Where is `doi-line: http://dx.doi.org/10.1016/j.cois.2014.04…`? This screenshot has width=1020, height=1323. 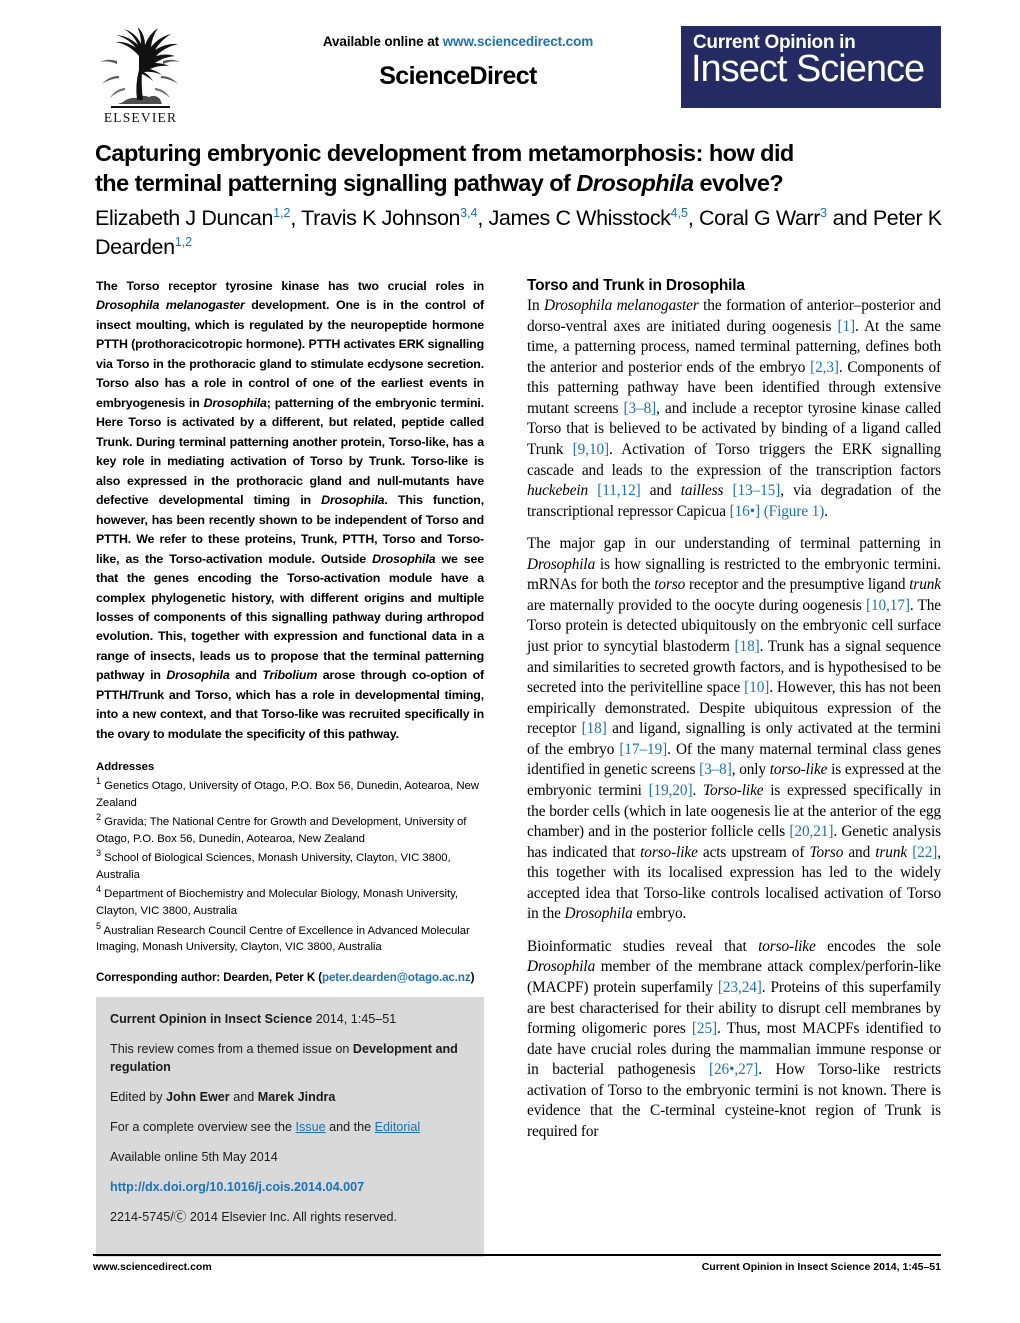 doi-line: http://dx.doi.org/10.1016/j.cois.2014.04… is located at coordinates (290, 1187).